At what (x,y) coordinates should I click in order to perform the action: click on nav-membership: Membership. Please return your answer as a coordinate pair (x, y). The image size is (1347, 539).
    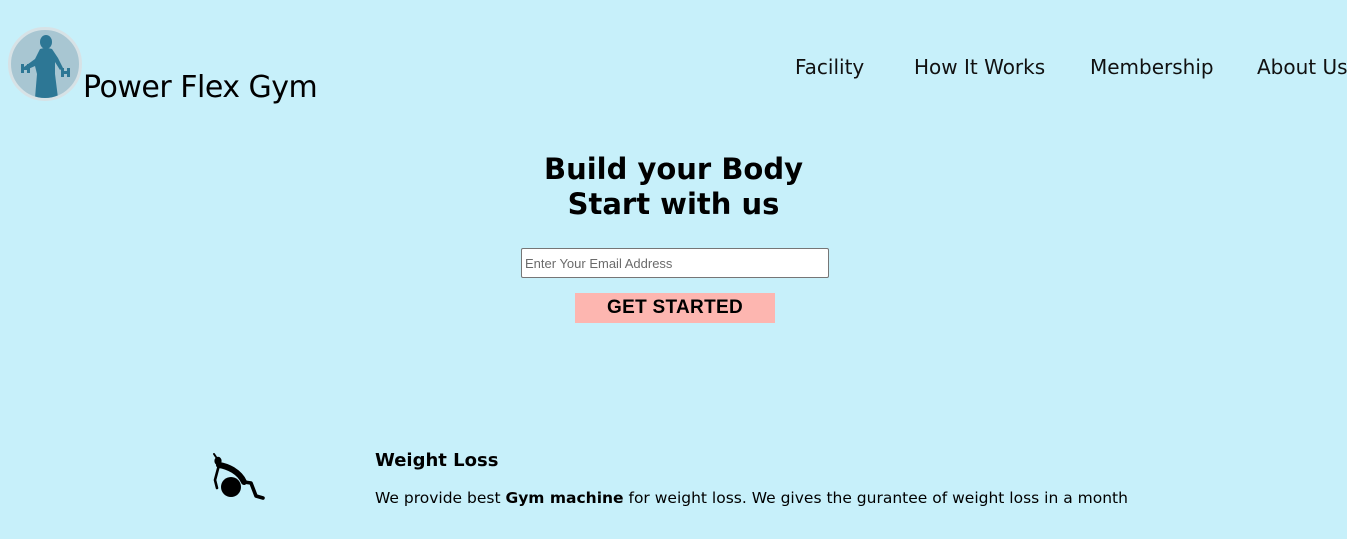
    Looking at the image, I should click on (1152, 67).